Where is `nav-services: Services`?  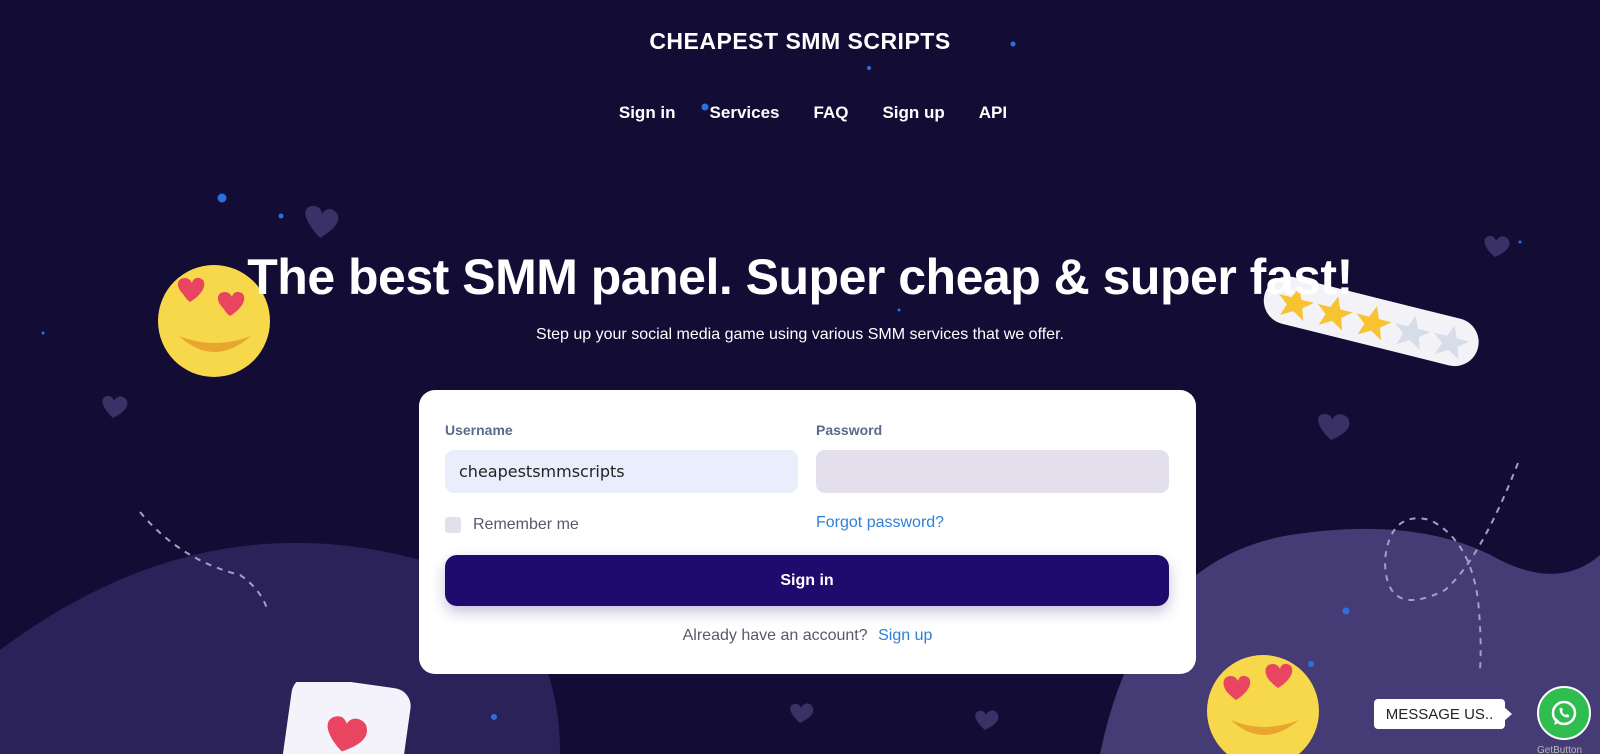 nav-services: Services is located at coordinates (745, 113).